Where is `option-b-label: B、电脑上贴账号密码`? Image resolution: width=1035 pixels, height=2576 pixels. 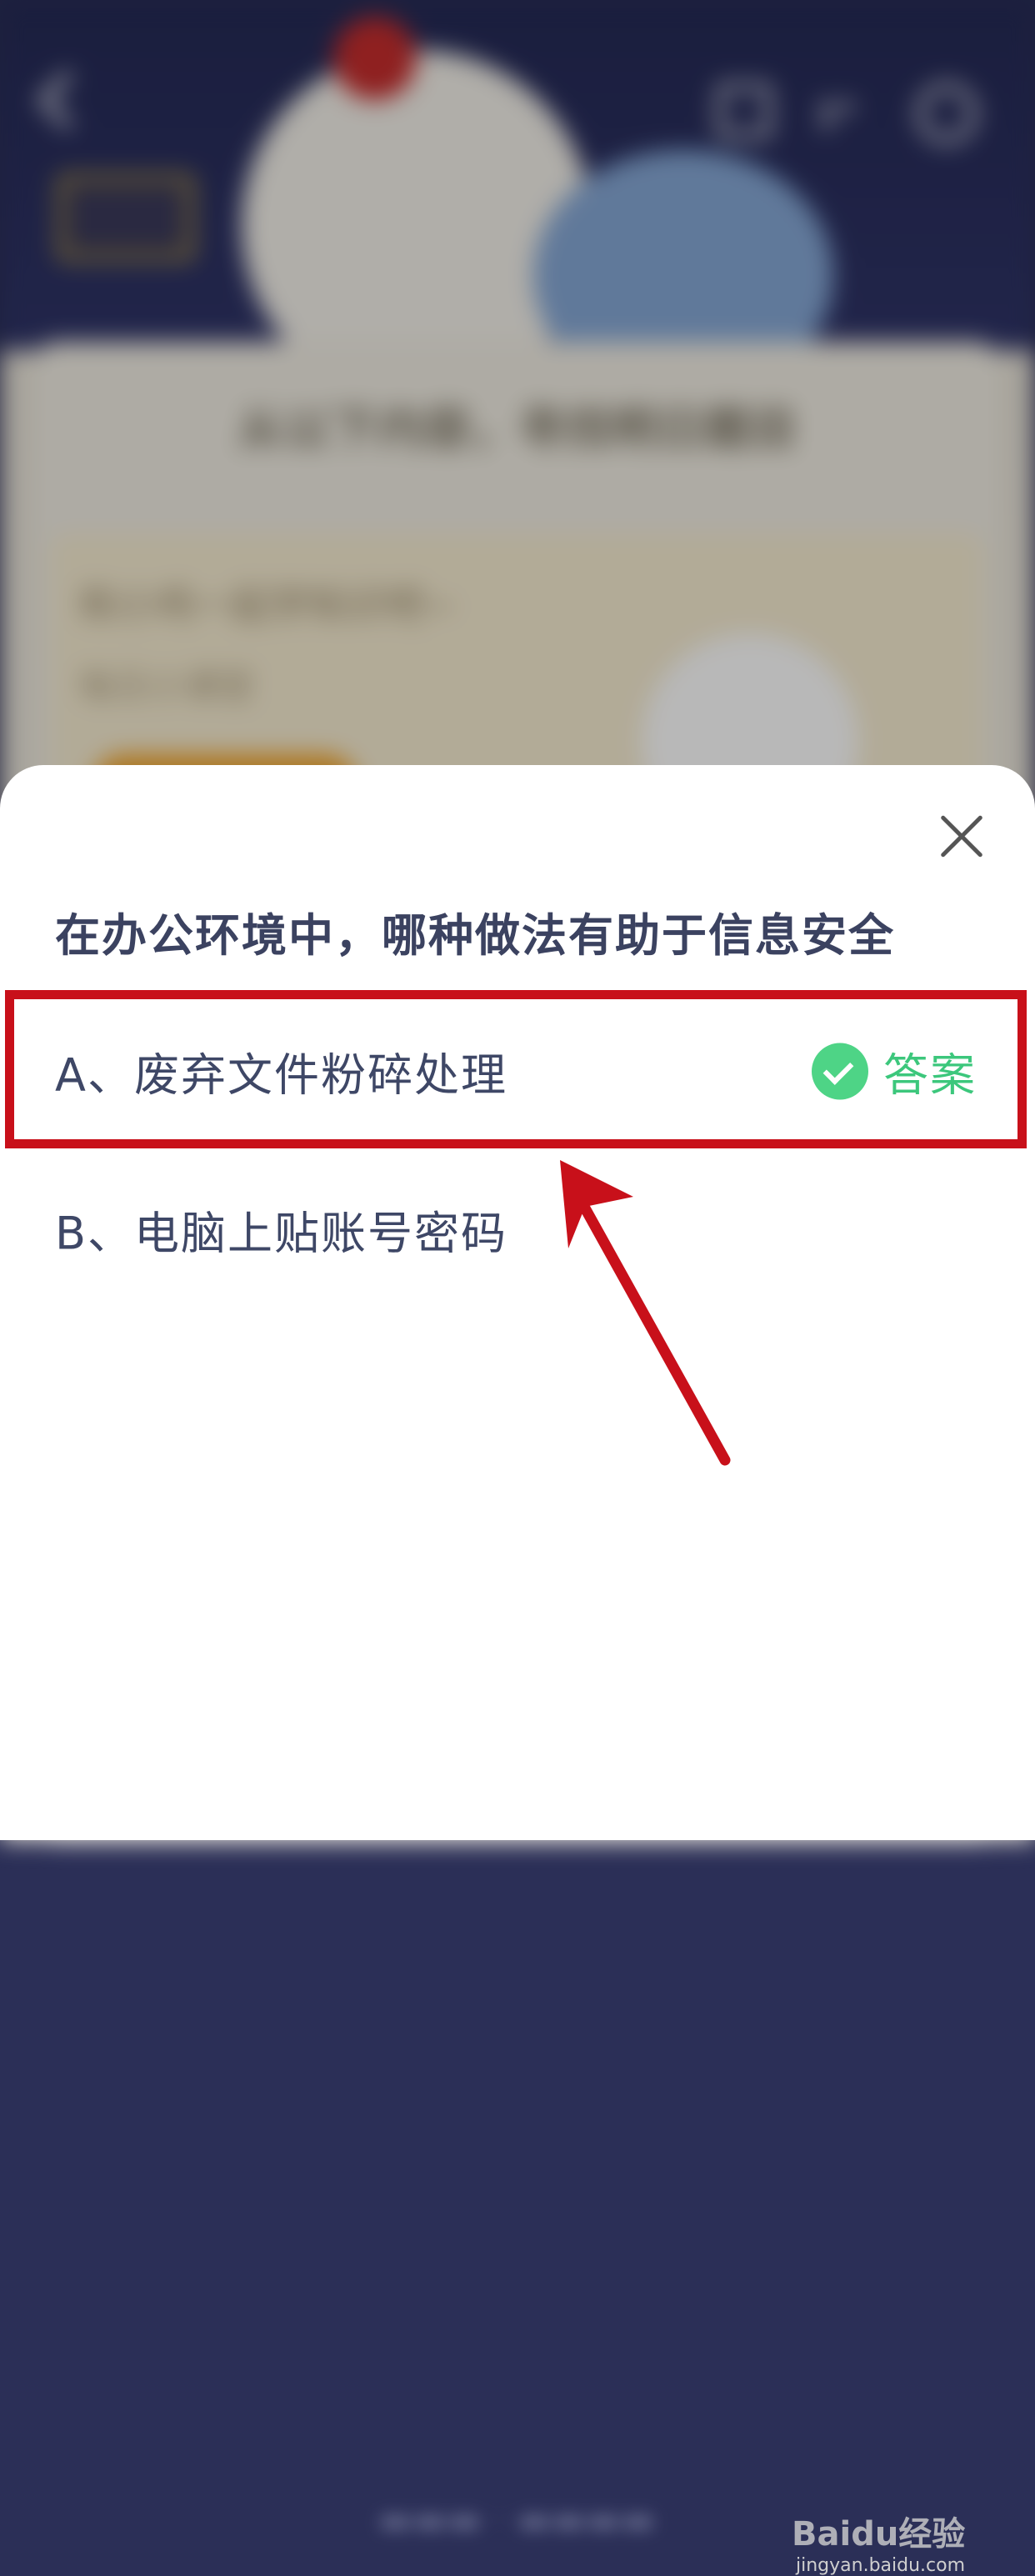 option-b-label: B、电脑上贴账号密码 is located at coordinates (281, 1233).